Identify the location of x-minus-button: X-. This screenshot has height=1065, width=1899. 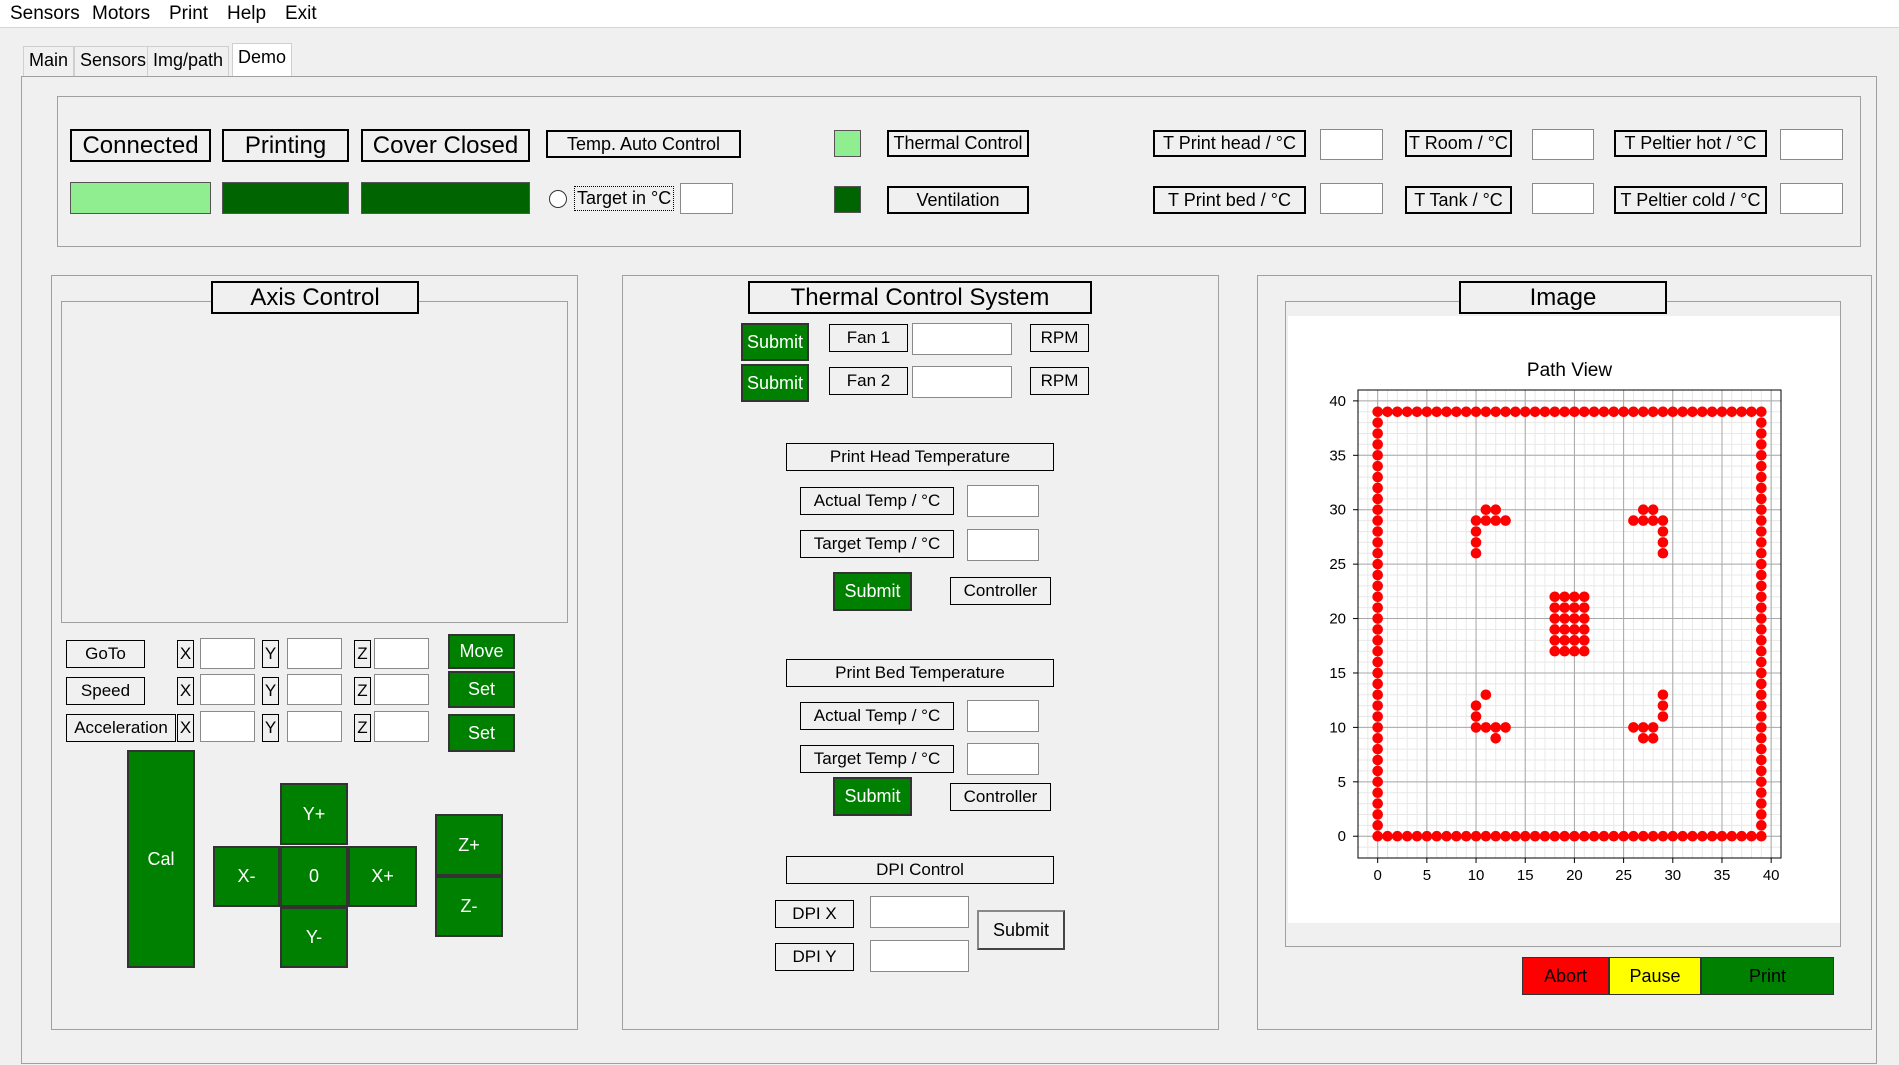
(246, 876).